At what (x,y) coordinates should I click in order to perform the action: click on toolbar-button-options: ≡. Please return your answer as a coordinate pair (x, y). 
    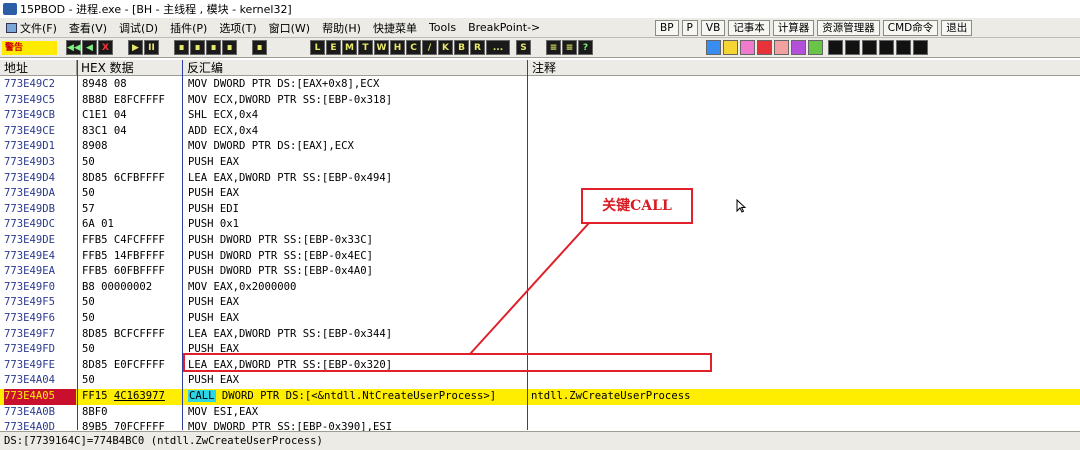
    Looking at the image, I should click on (553, 47).